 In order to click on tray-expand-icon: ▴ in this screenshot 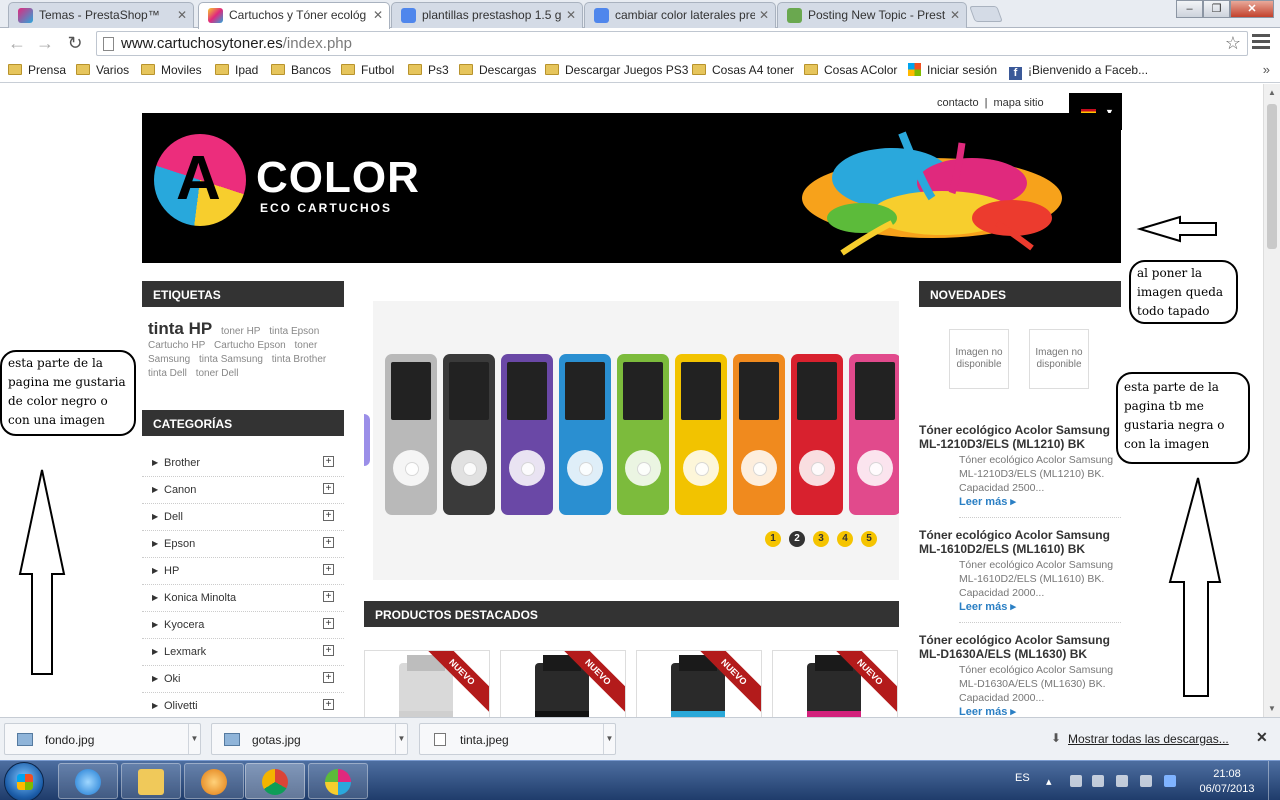, I will do `click(1052, 781)`.